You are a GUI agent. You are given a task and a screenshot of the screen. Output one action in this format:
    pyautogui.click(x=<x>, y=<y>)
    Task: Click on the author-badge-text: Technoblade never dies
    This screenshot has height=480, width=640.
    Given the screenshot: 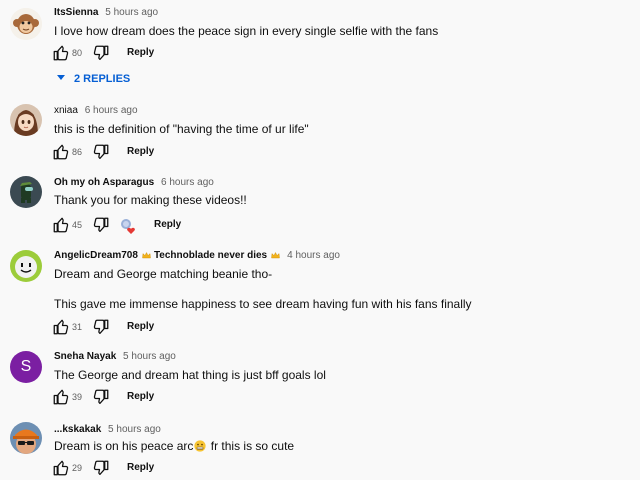 What is the action you would take?
    pyautogui.click(x=210, y=255)
    